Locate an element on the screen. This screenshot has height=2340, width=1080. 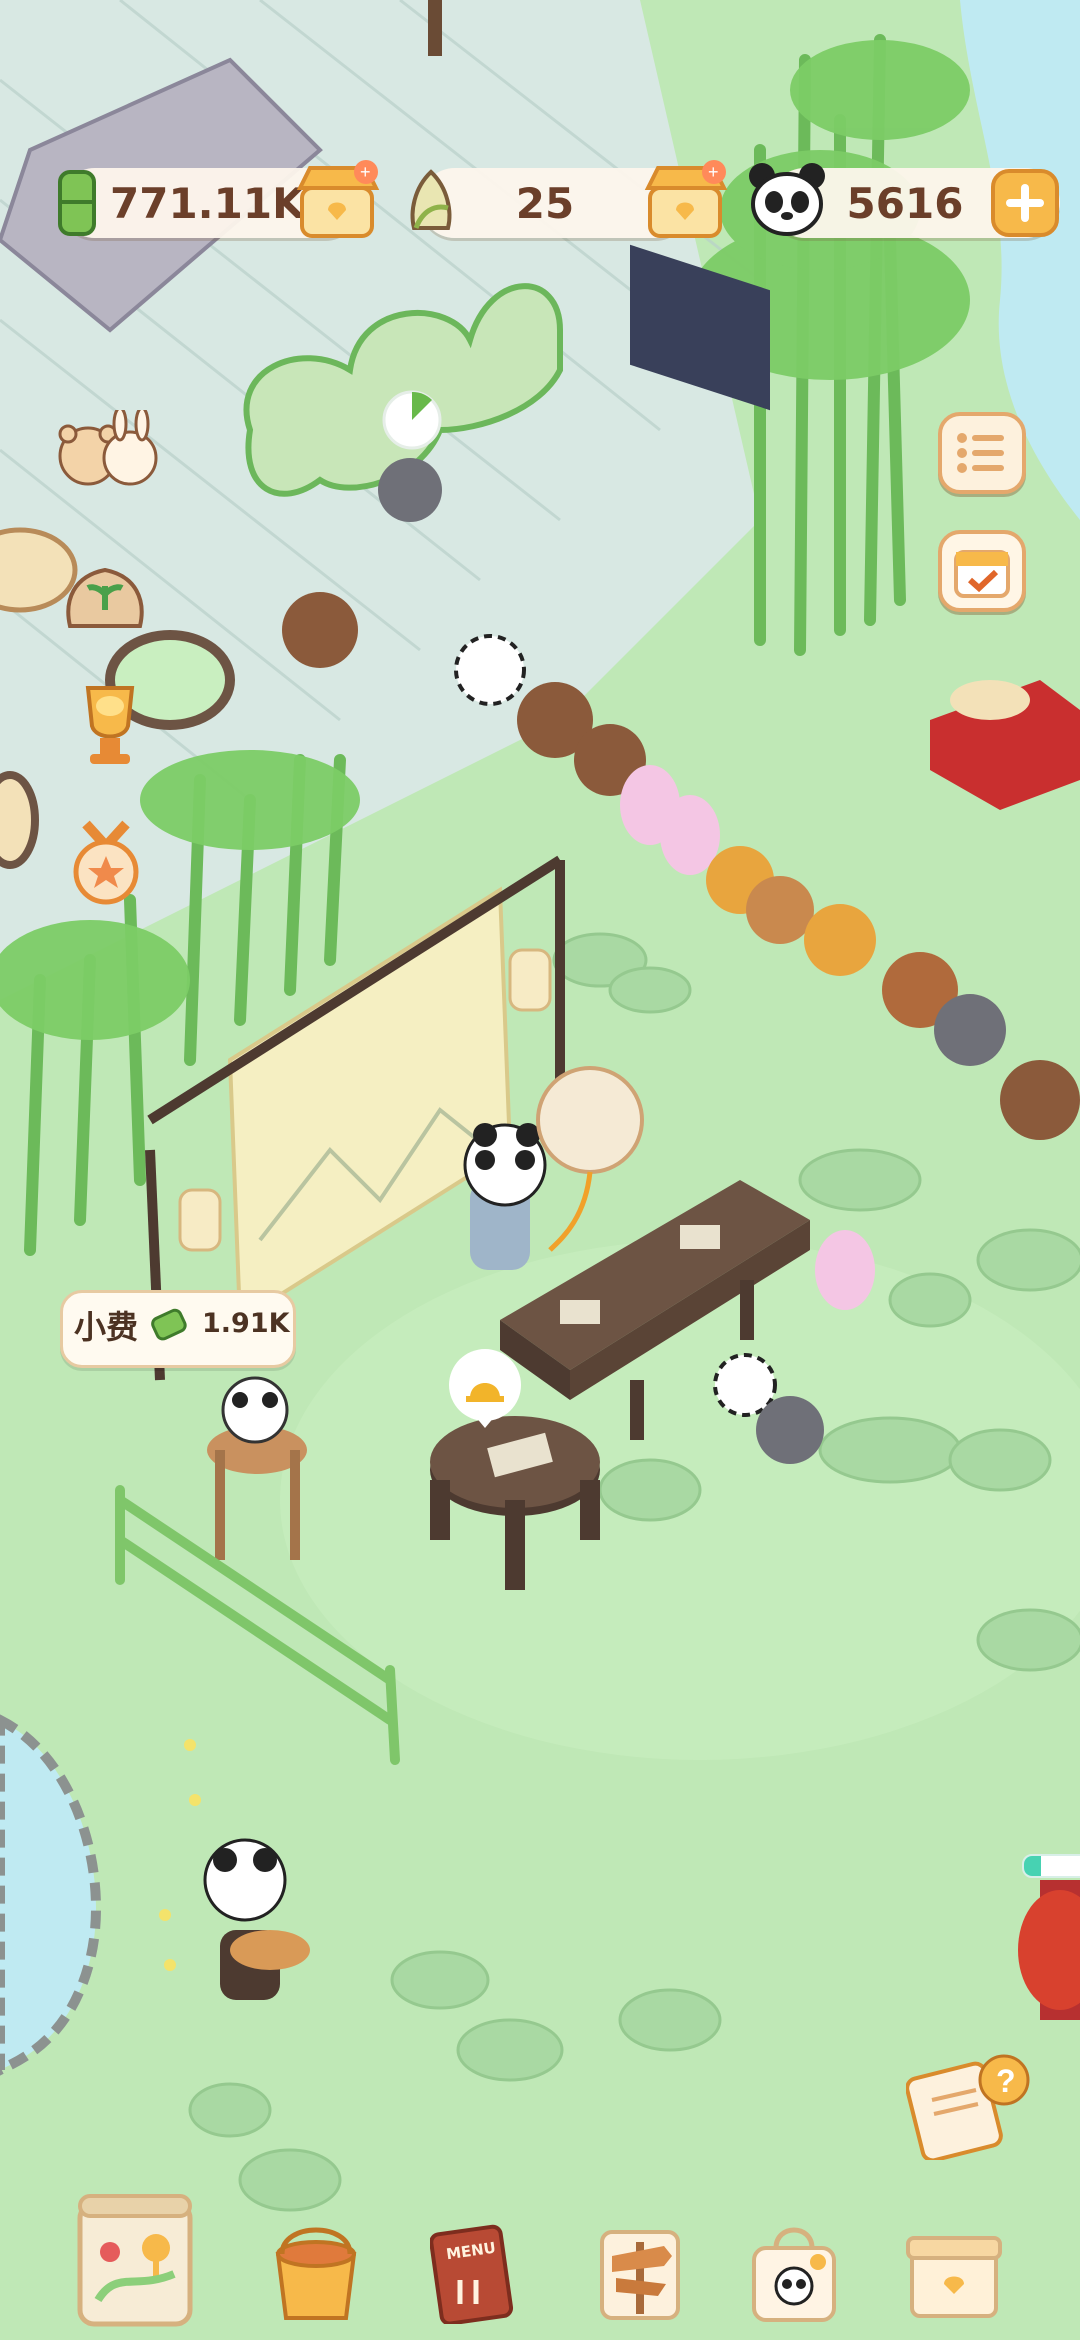
paint-bucket-icon is located at coordinates (316, 2271).